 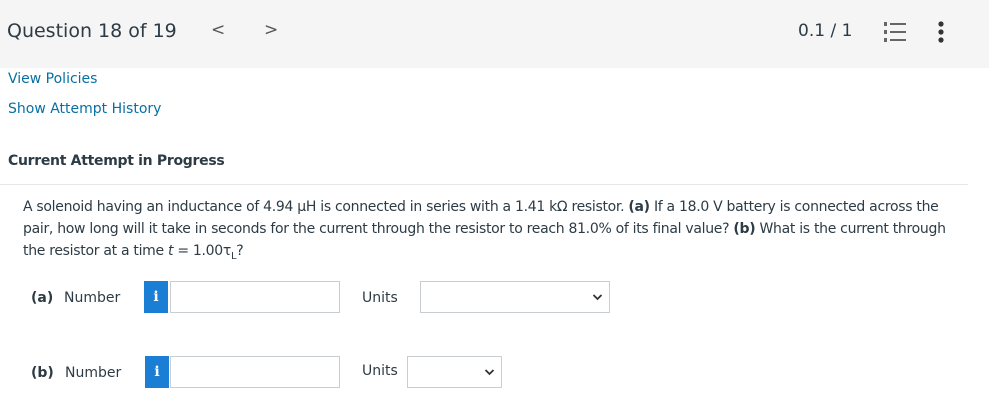 What do you see at coordinates (454, 372) in the screenshot?
I see `answer-b-units-select` at bounding box center [454, 372].